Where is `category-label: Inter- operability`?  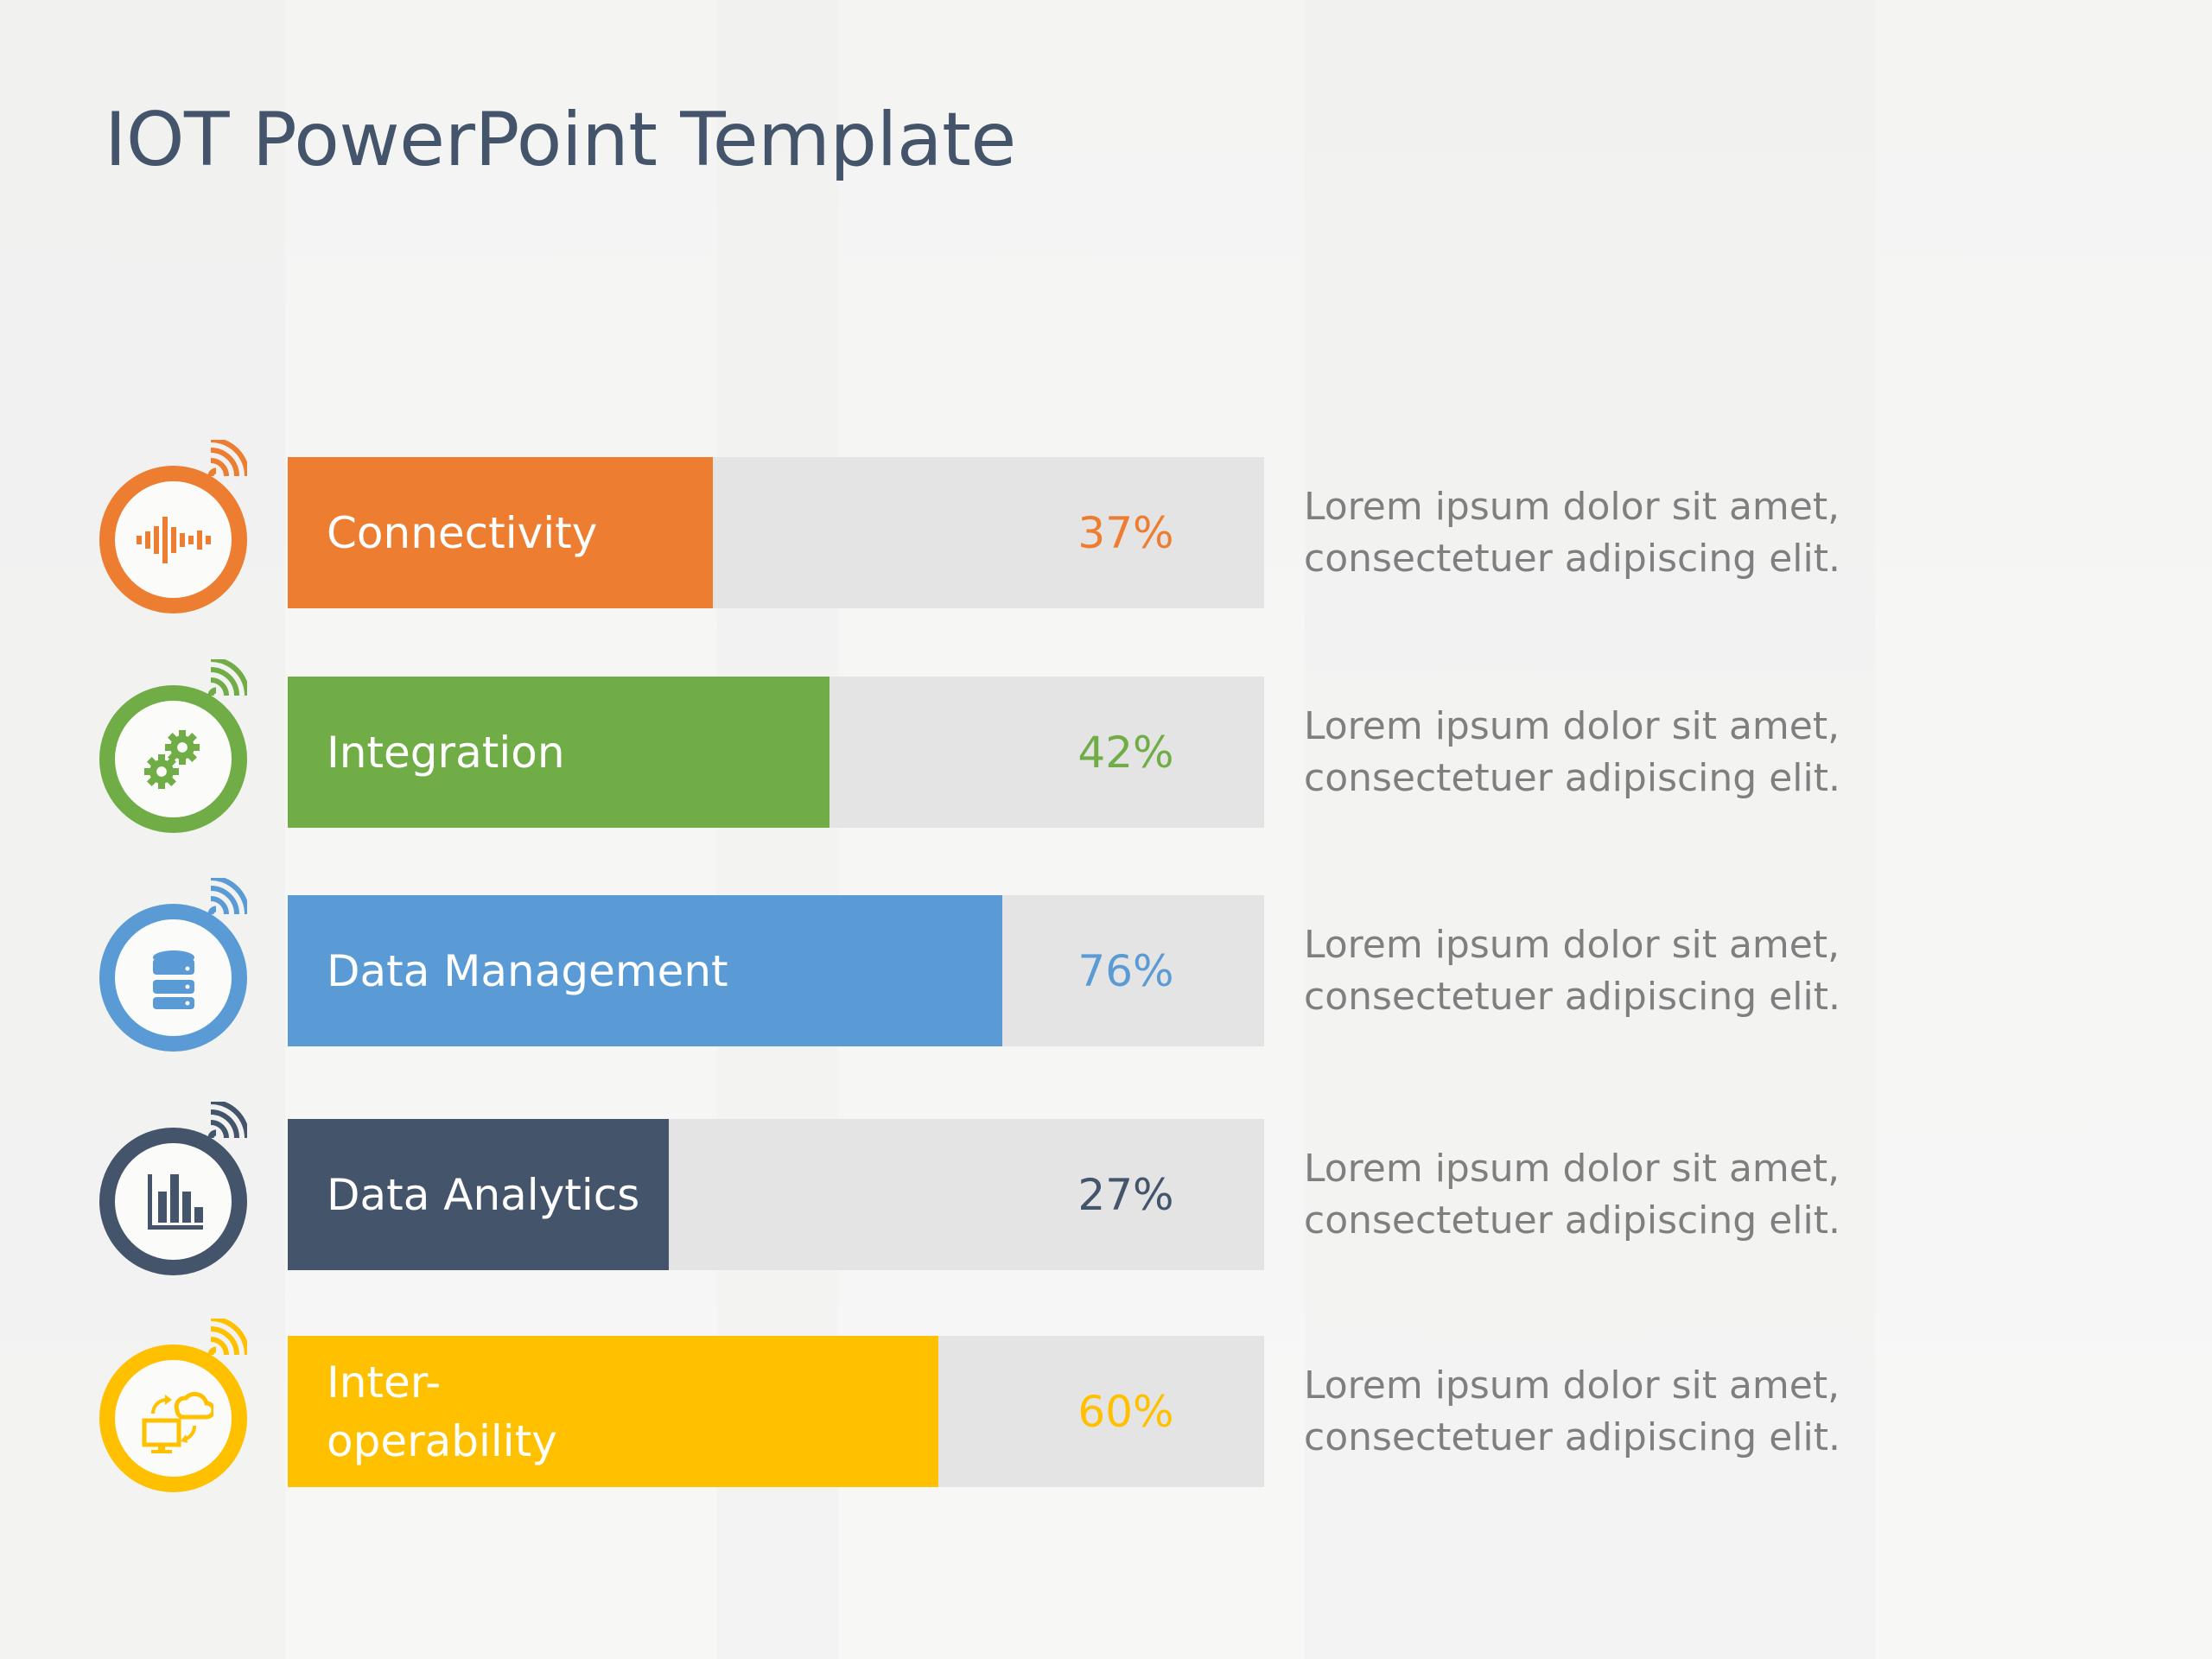 category-label: Inter- operability is located at coordinates (442, 1411).